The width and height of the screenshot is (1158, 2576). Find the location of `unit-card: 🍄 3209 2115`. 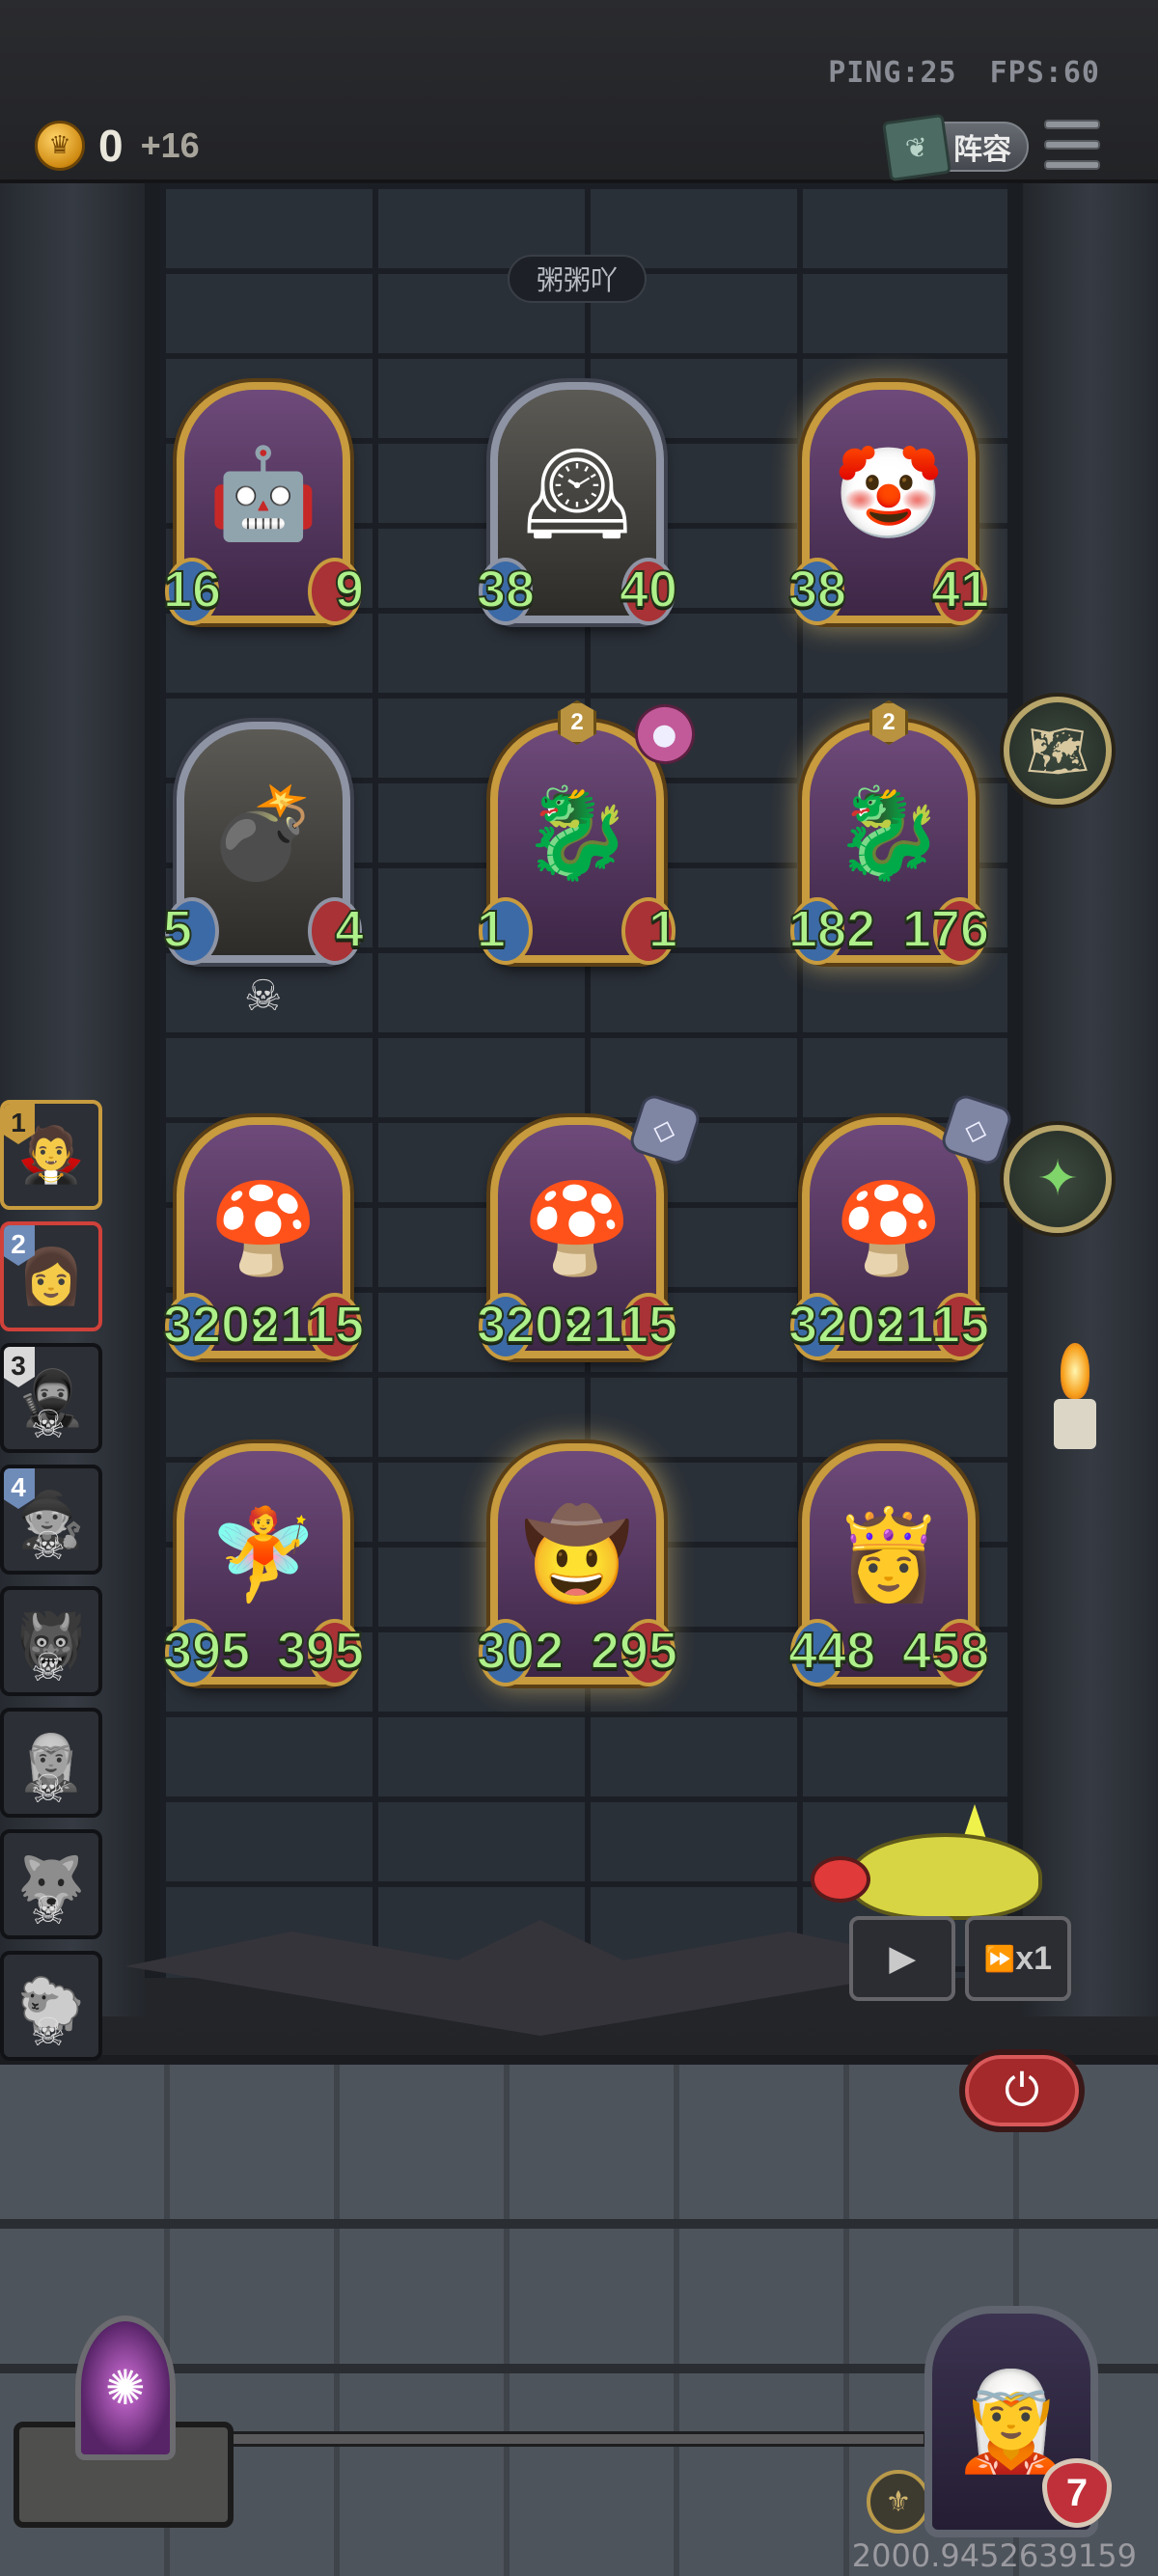

unit-card: 🍄 3209 2115 is located at coordinates (263, 1242).